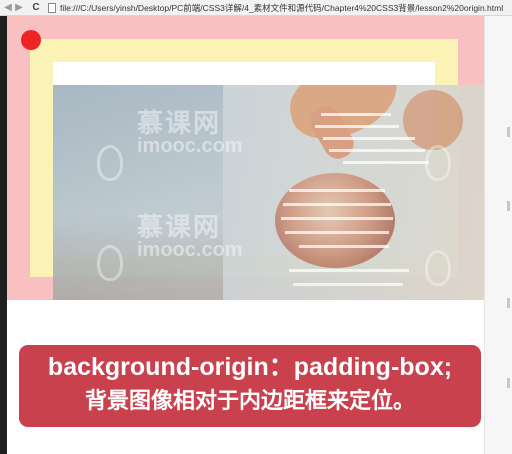 The image size is (512, 454). What do you see at coordinates (498, 235) in the screenshot?
I see `right-gutter` at bounding box center [498, 235].